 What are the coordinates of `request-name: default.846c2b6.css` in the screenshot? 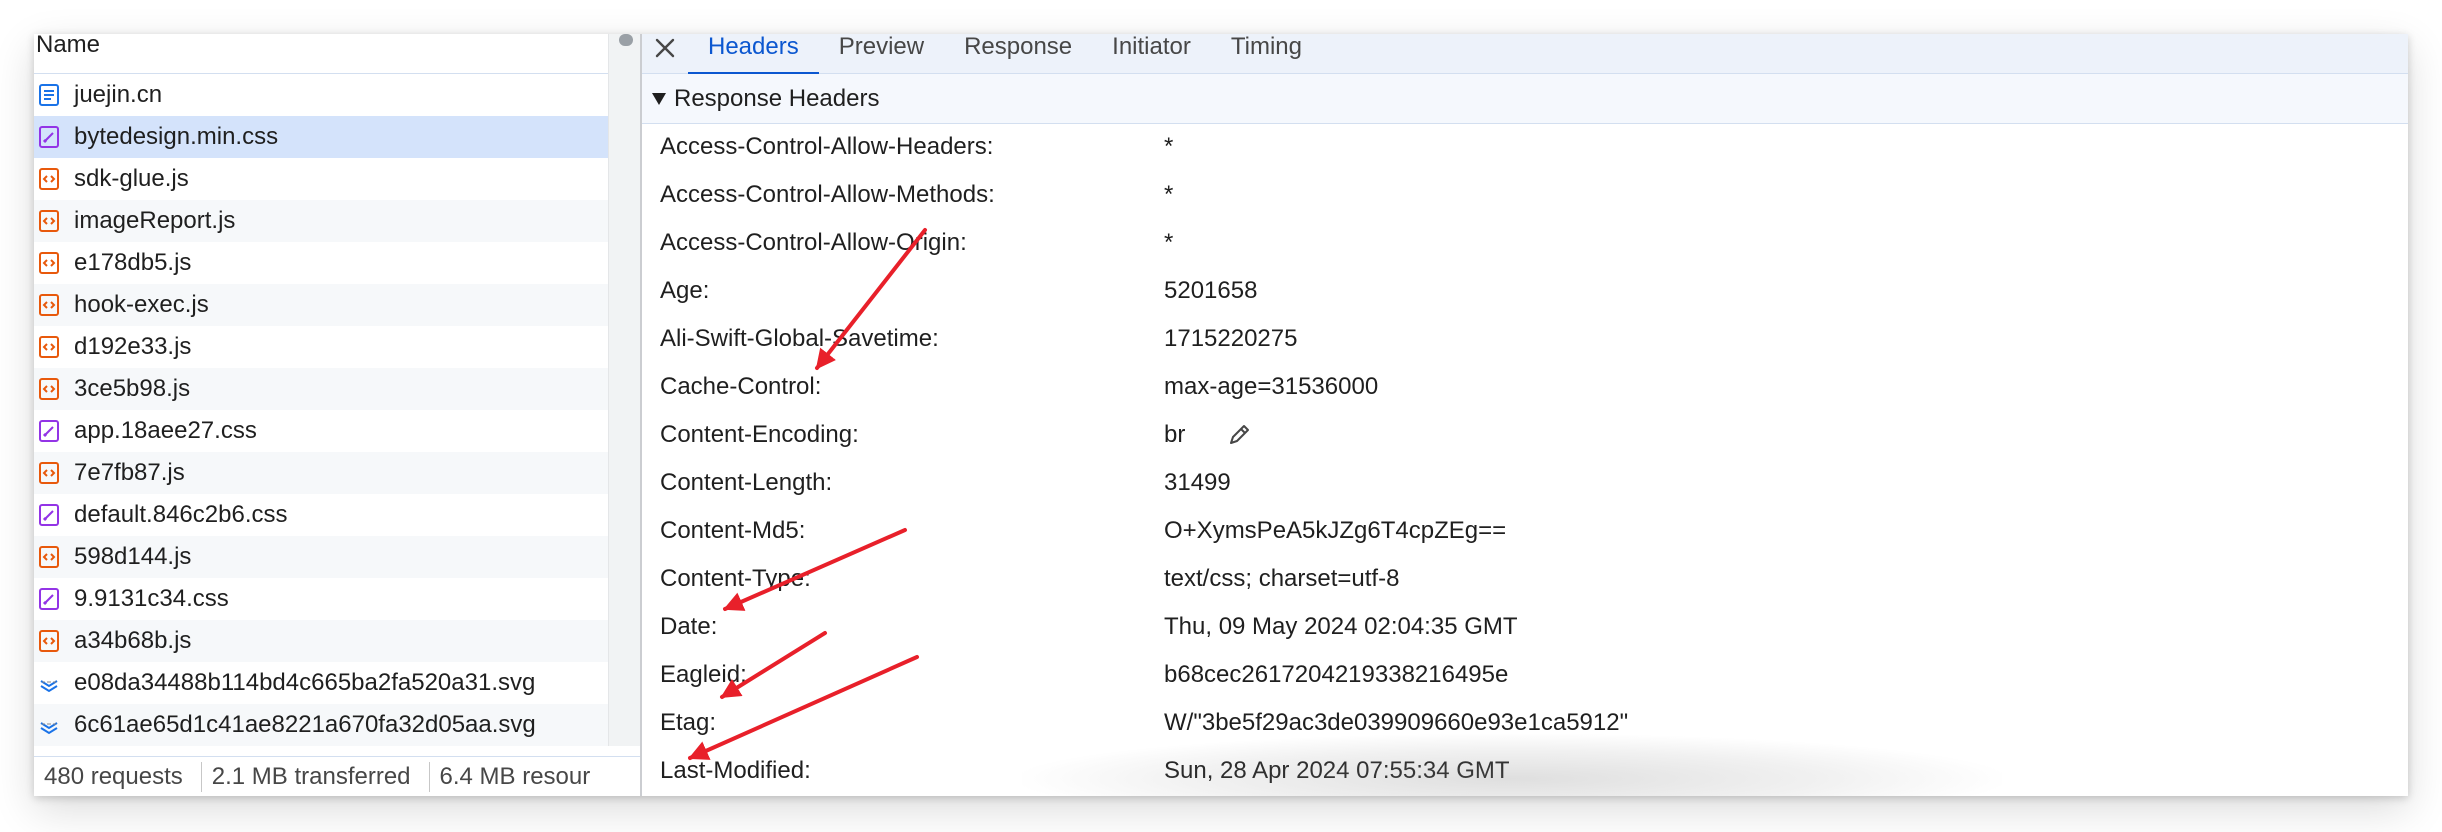 It's located at (181, 514).